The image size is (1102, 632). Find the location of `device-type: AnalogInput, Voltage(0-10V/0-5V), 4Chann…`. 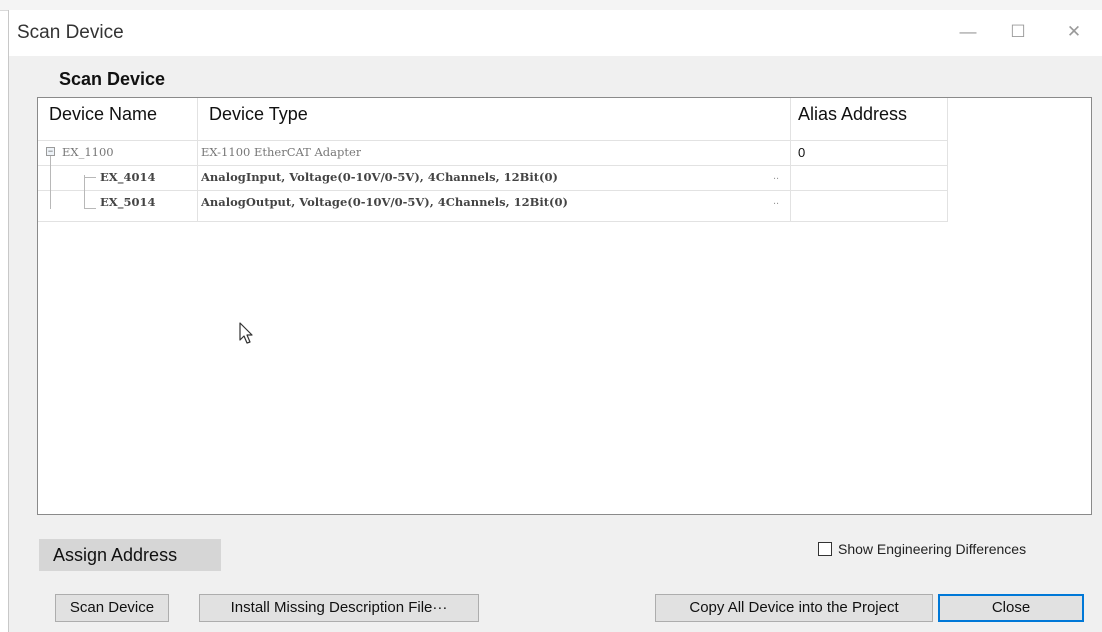

device-type: AnalogInput, Voltage(0-10V/0-5V), 4Chann… is located at coordinates (379, 177).